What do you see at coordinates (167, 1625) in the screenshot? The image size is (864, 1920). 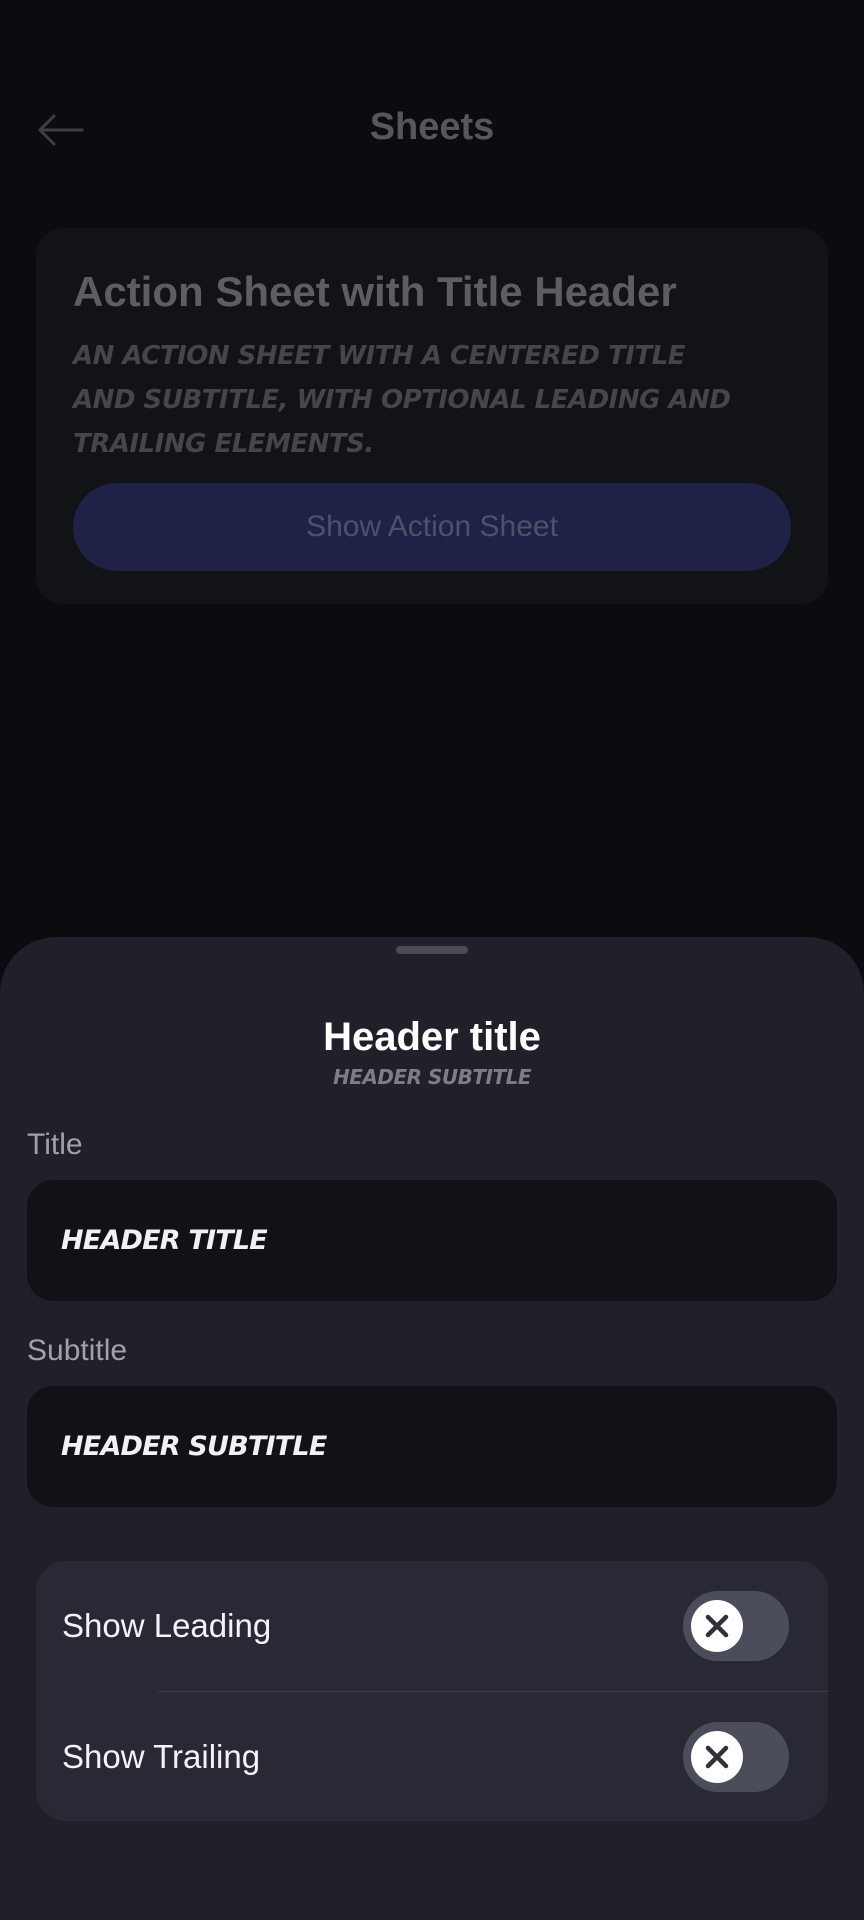 I see `show-leading-label: Show Leading` at bounding box center [167, 1625].